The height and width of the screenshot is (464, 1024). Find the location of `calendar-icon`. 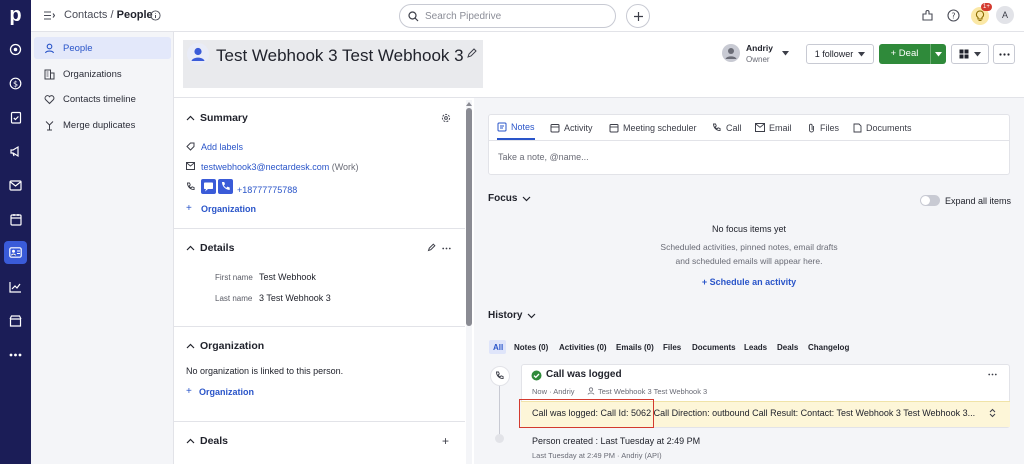

calendar-icon is located at coordinates (614, 127).